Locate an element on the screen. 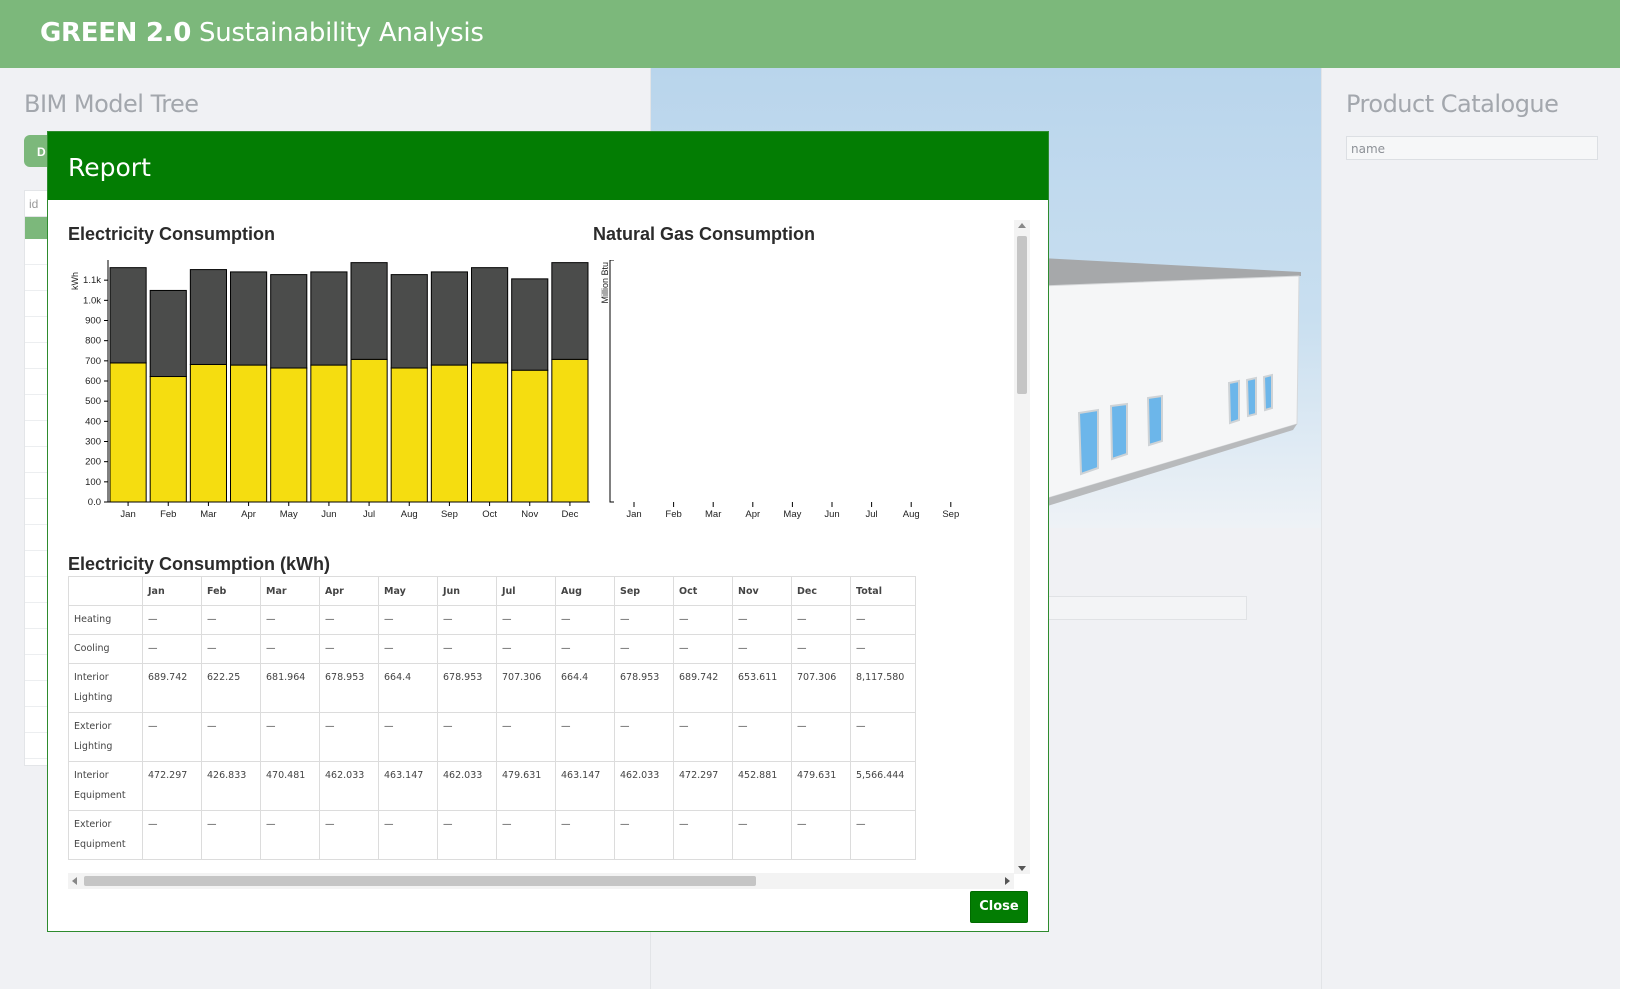 The height and width of the screenshot is (989, 1626). scroll-right-arrow-icon is located at coordinates (1007, 881).